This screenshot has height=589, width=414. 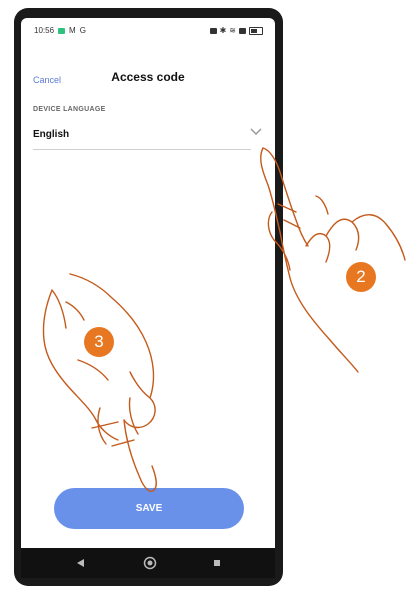 What do you see at coordinates (256, 30) in the screenshot?
I see `battery-icon` at bounding box center [256, 30].